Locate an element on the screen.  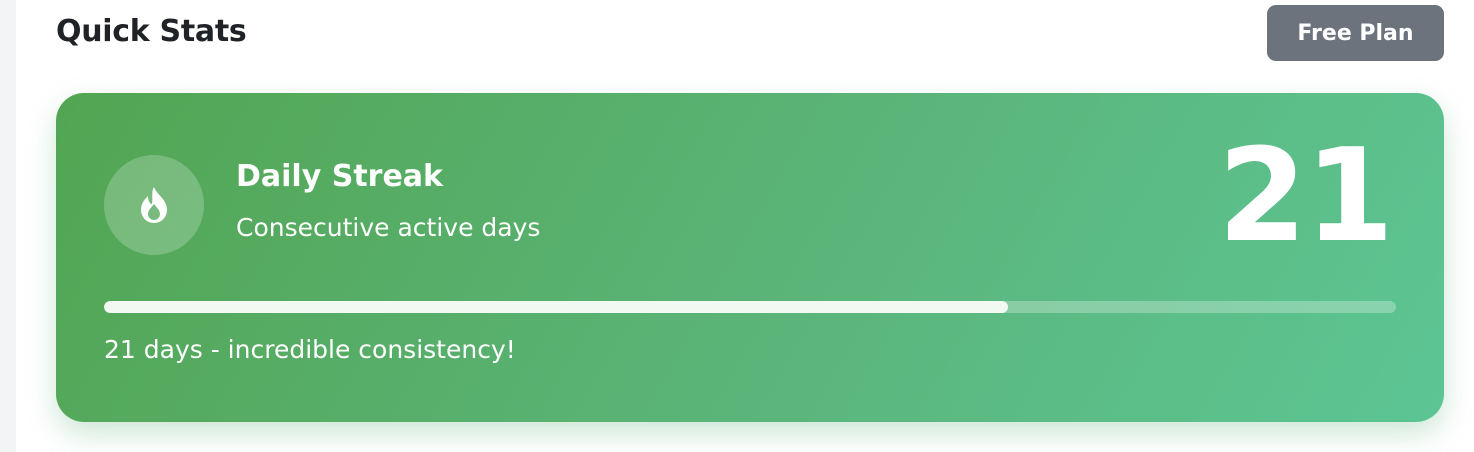
streak-progress-fill is located at coordinates (556, 307).